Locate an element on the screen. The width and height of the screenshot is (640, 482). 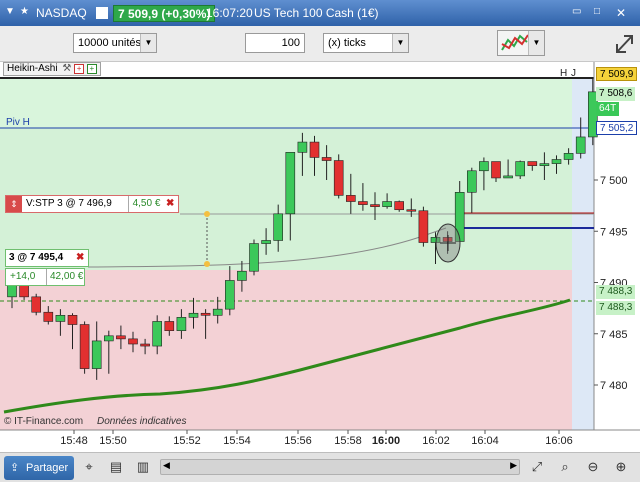
pivot-price-tag: 7 505,2 is located at coordinates (617, 128).